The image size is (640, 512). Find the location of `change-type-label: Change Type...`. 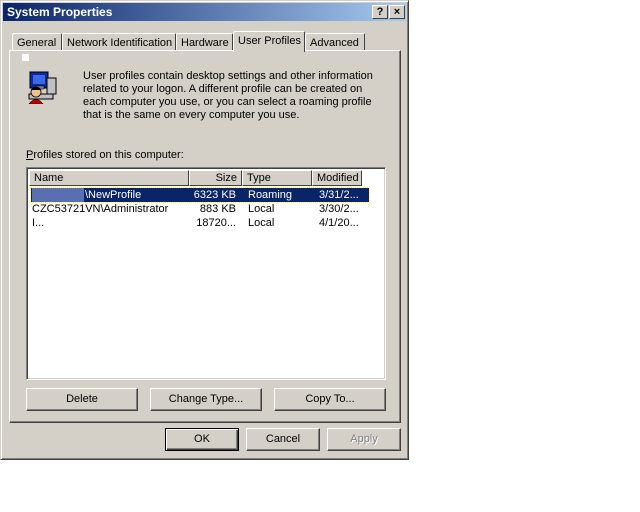

change-type-label: Change Type... is located at coordinates (206, 399).